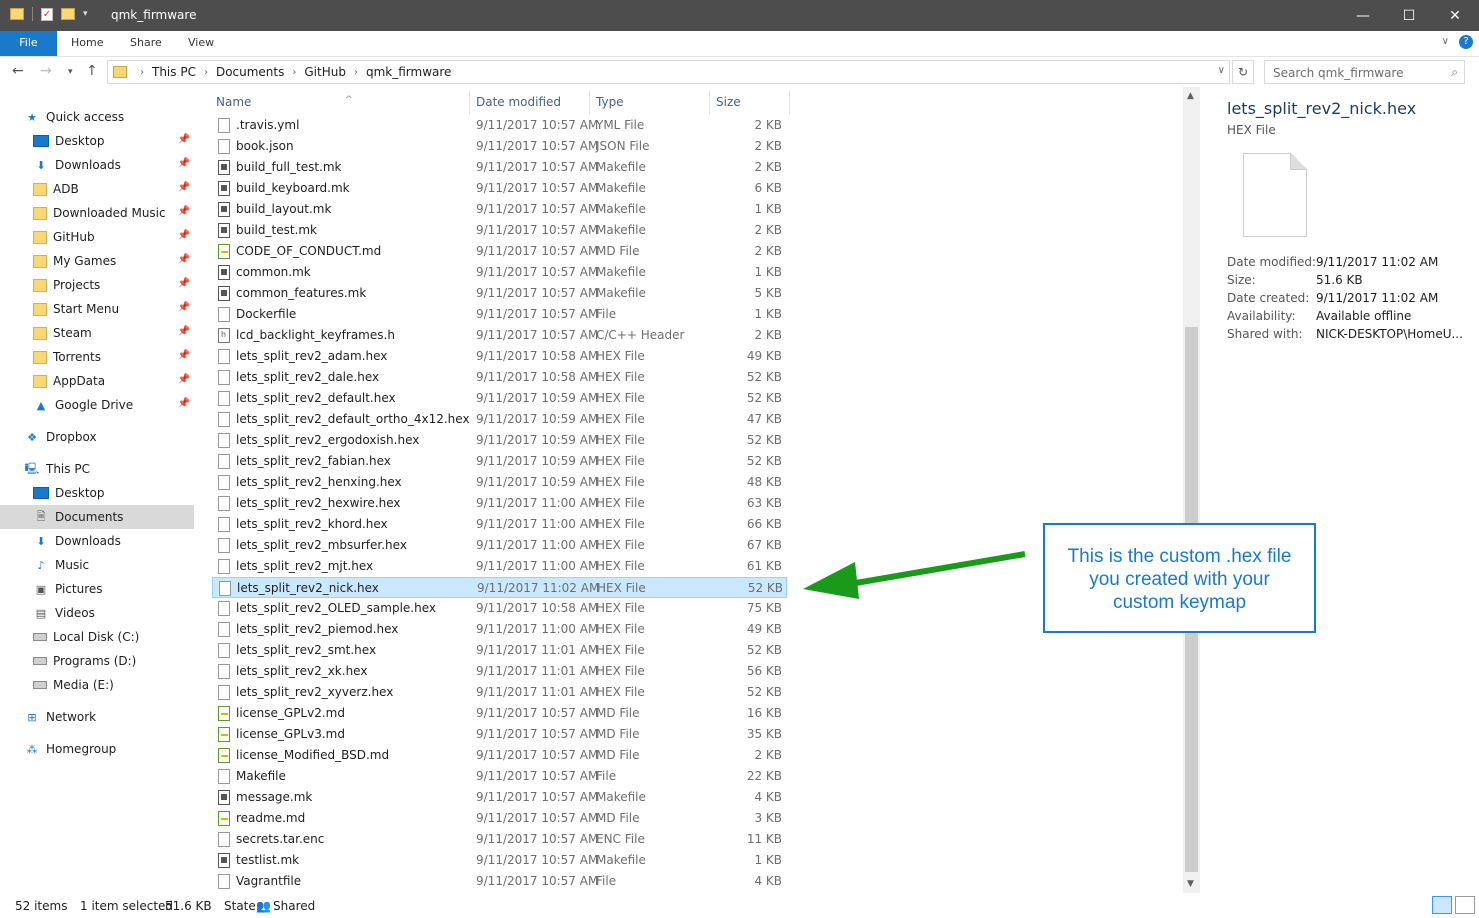 This screenshot has width=1479, height=918. What do you see at coordinates (1442, 905) in the screenshot?
I see `details-view-button` at bounding box center [1442, 905].